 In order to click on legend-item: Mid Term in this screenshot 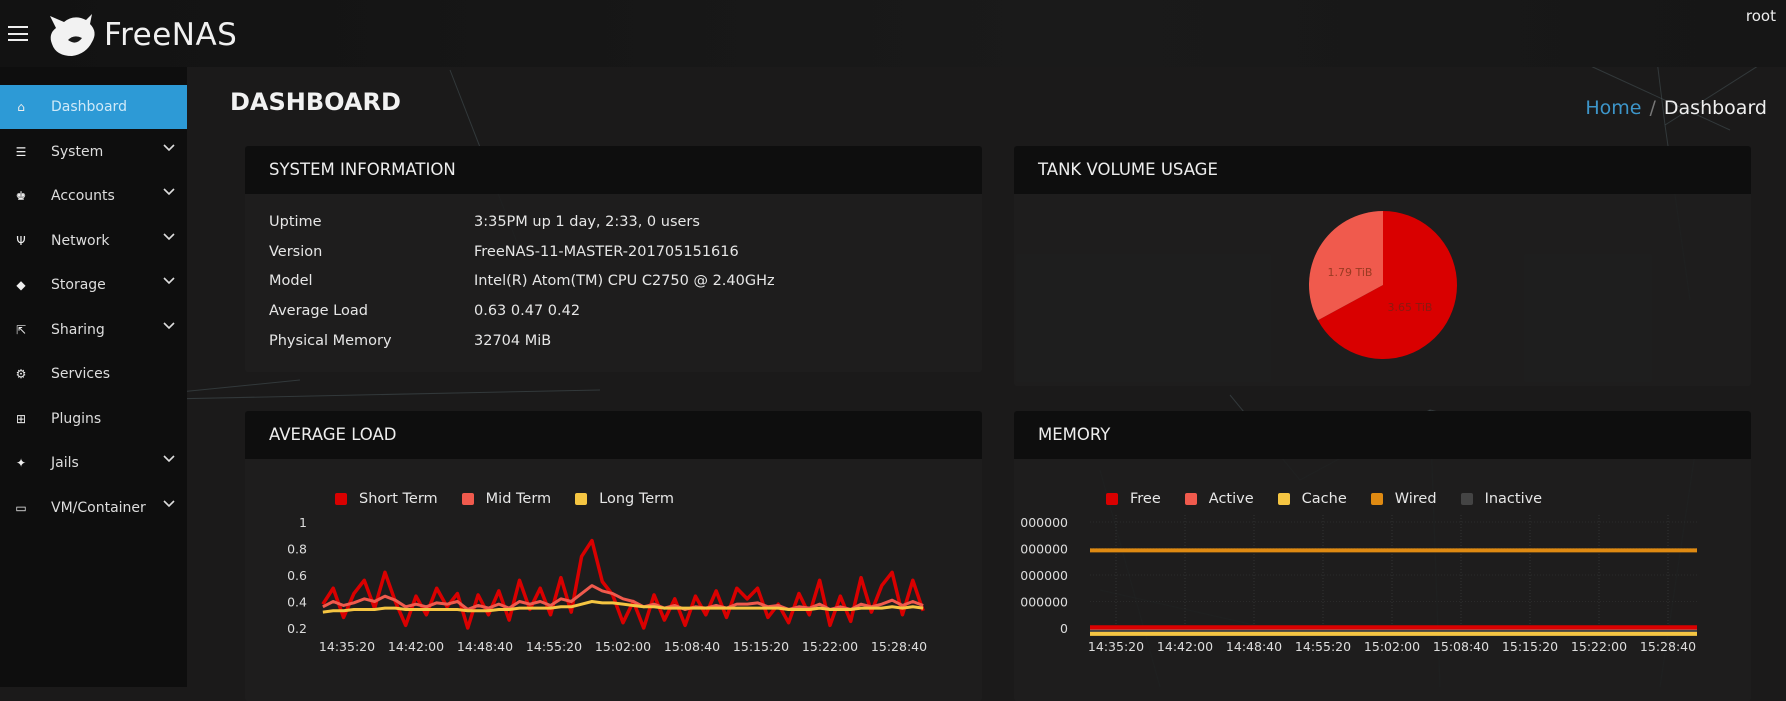, I will do `click(506, 499)`.